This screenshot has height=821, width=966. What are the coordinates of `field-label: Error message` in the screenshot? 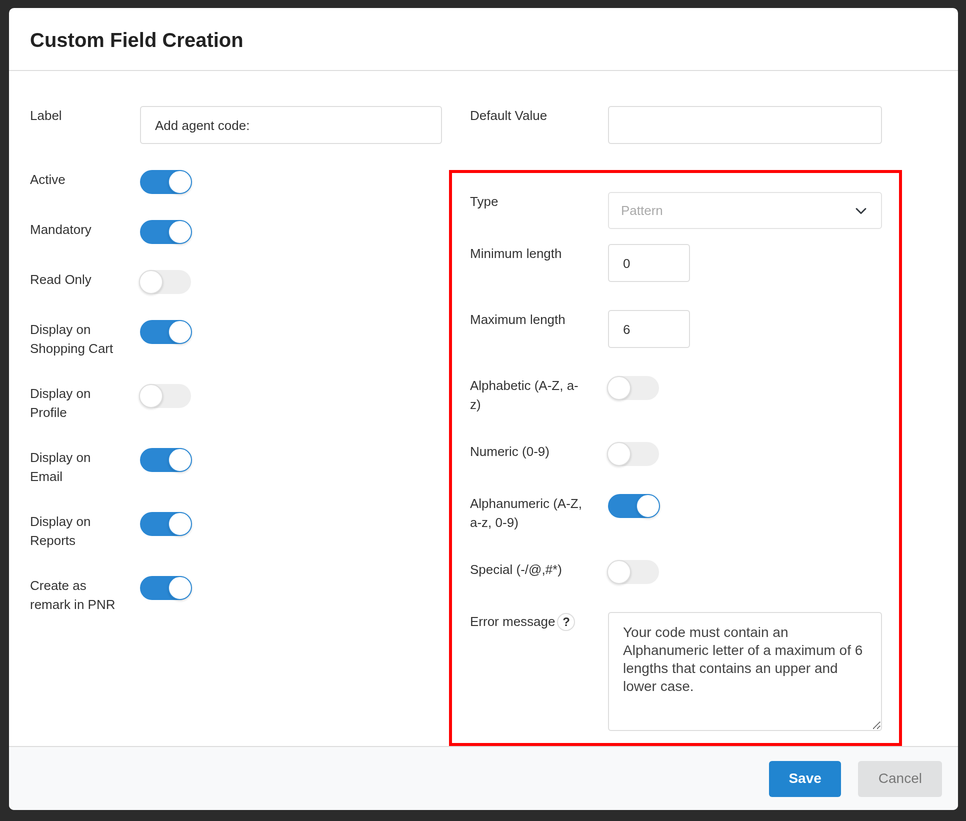 It's located at (513, 622).